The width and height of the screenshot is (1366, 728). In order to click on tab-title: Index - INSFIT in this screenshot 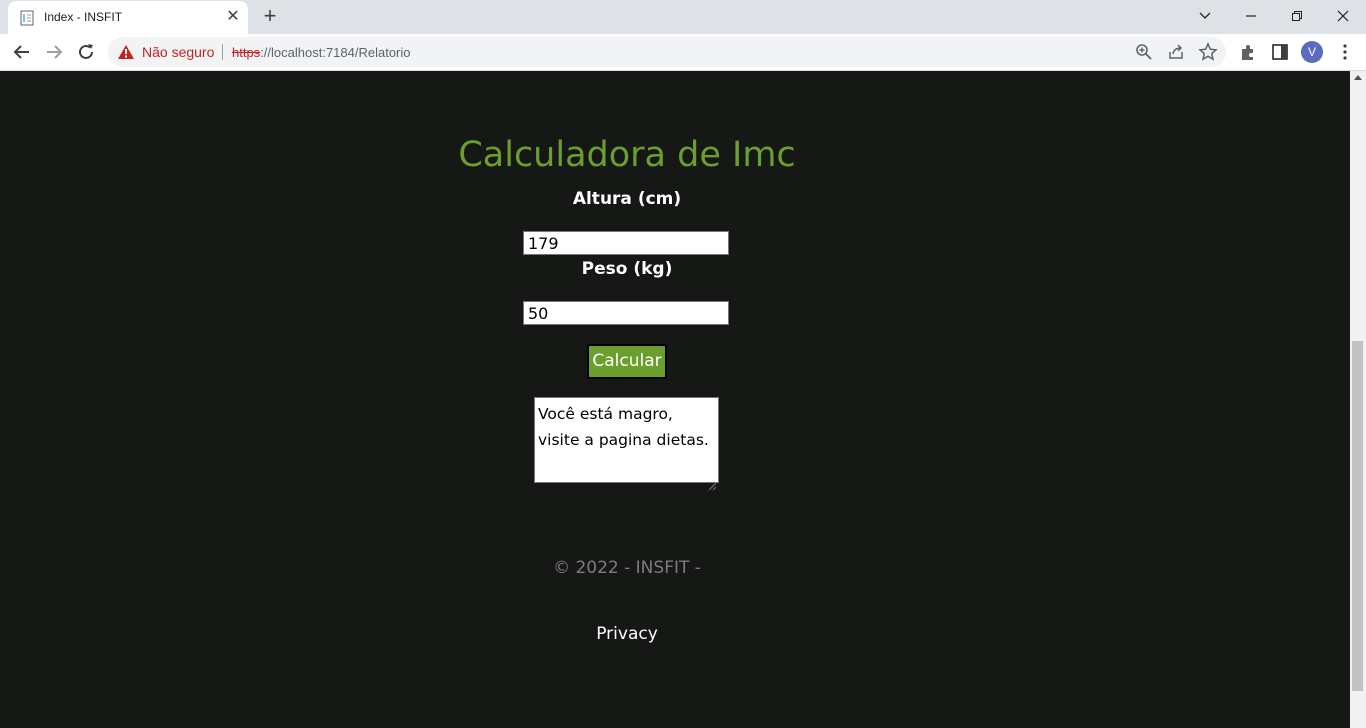, I will do `click(83, 17)`.